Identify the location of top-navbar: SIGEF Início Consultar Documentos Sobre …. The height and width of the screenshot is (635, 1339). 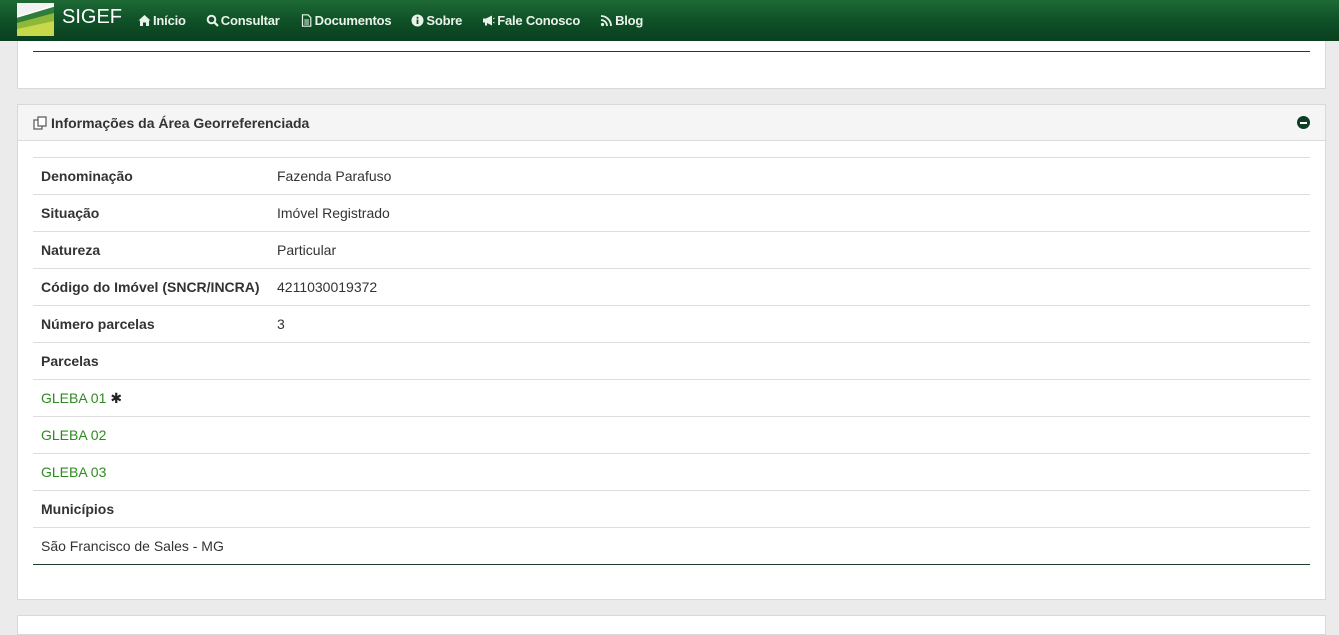
(669, 20).